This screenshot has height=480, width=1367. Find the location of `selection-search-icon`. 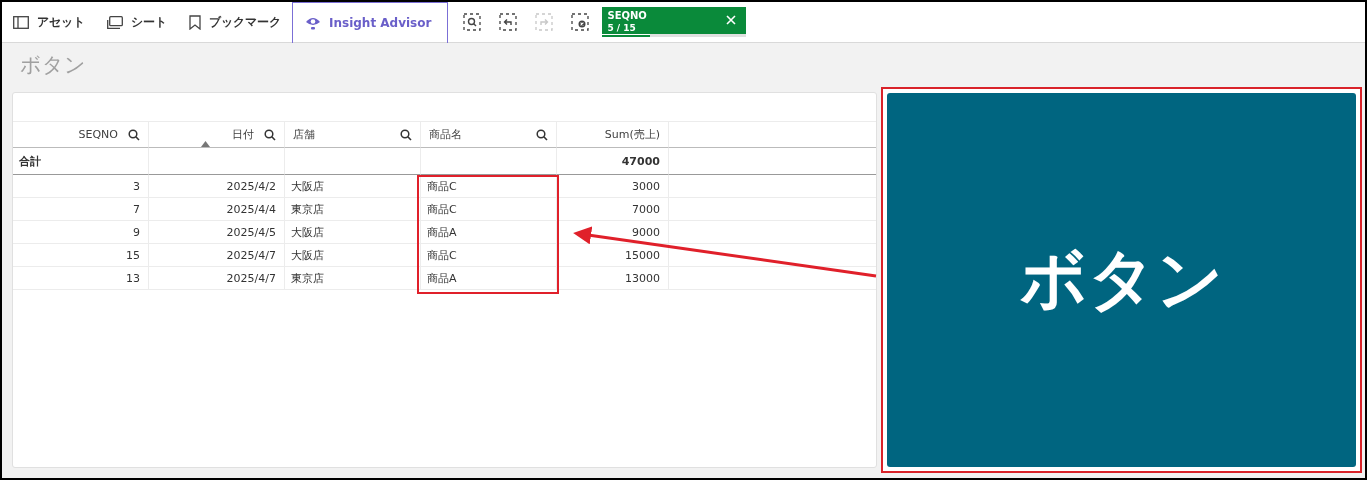

selection-search-icon is located at coordinates (472, 22).